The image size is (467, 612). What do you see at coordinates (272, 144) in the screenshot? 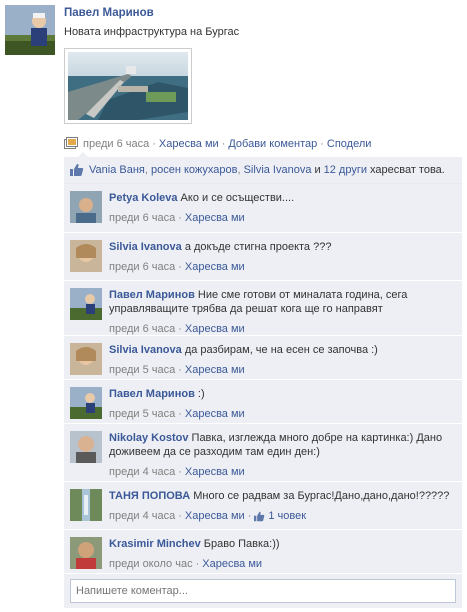
I see `add-comment-link: Добави коментар` at bounding box center [272, 144].